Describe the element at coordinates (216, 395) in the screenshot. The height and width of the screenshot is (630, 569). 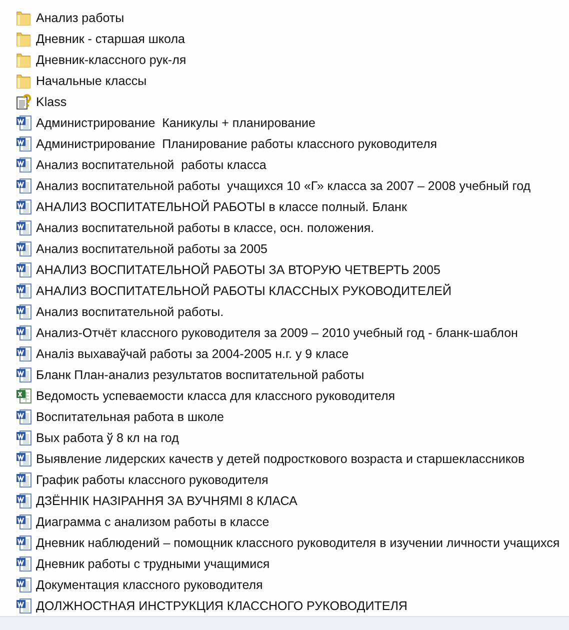
I see `file-name: Ведомость успеваемости класса для классного руководителя` at that location.